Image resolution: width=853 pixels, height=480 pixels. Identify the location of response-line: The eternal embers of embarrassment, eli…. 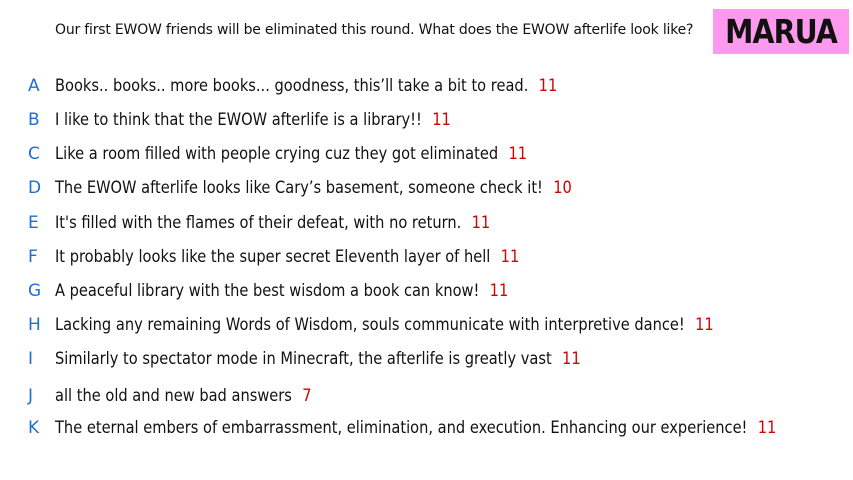
(415, 428).